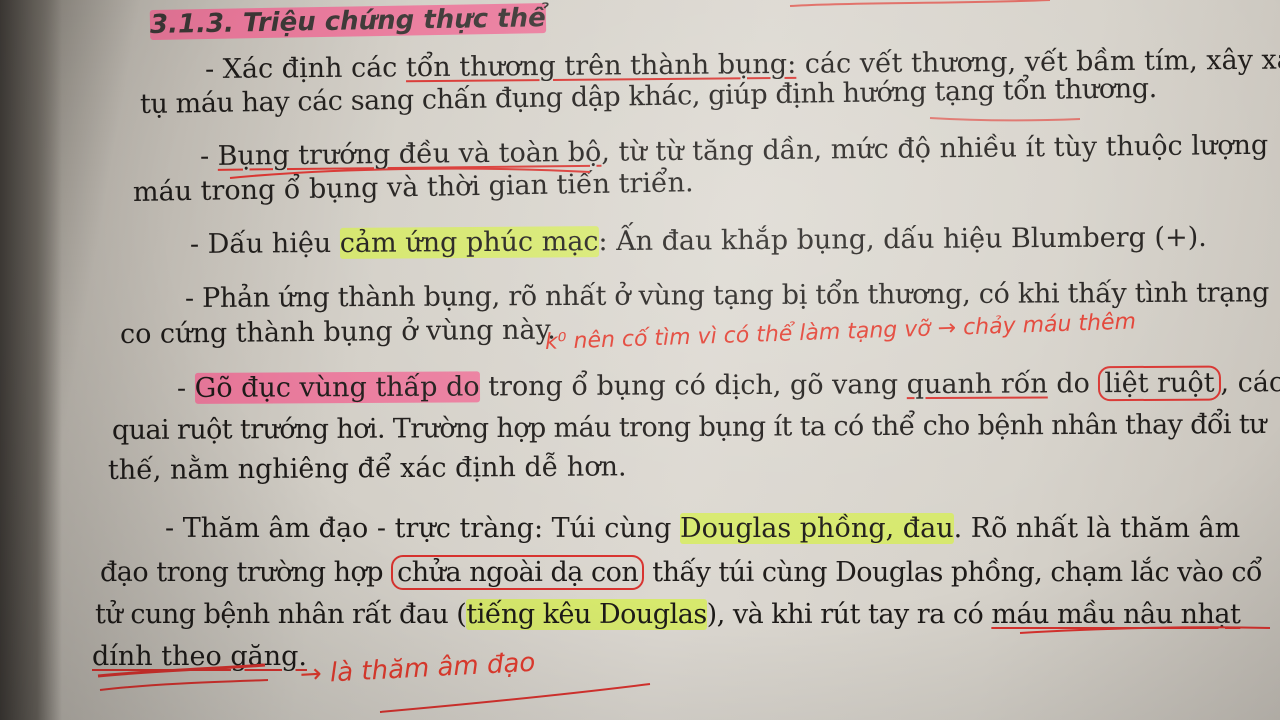  Describe the element at coordinates (264, 243) in the screenshot. I see `p3-line1-a: - Dấu hiệu` at that location.